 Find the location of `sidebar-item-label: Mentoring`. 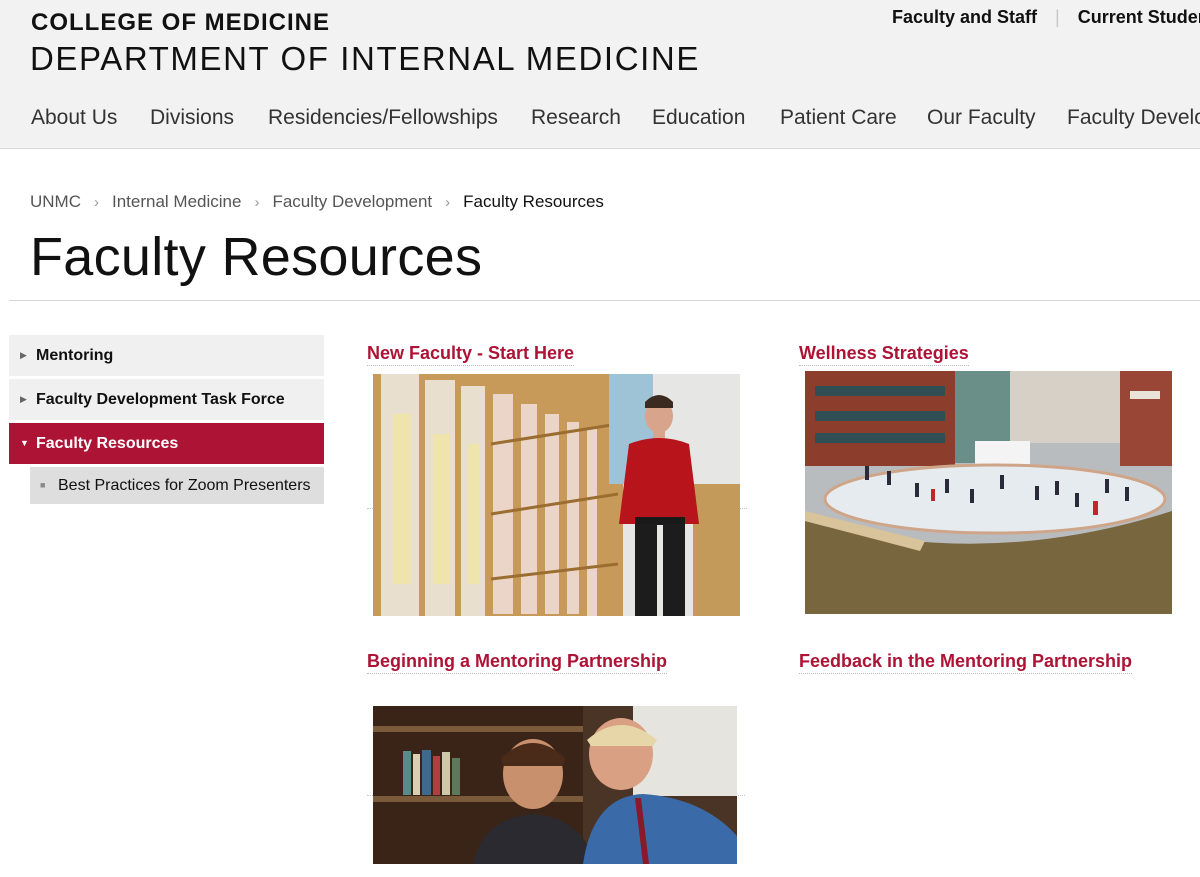

sidebar-item-label: Mentoring is located at coordinates (75, 355).